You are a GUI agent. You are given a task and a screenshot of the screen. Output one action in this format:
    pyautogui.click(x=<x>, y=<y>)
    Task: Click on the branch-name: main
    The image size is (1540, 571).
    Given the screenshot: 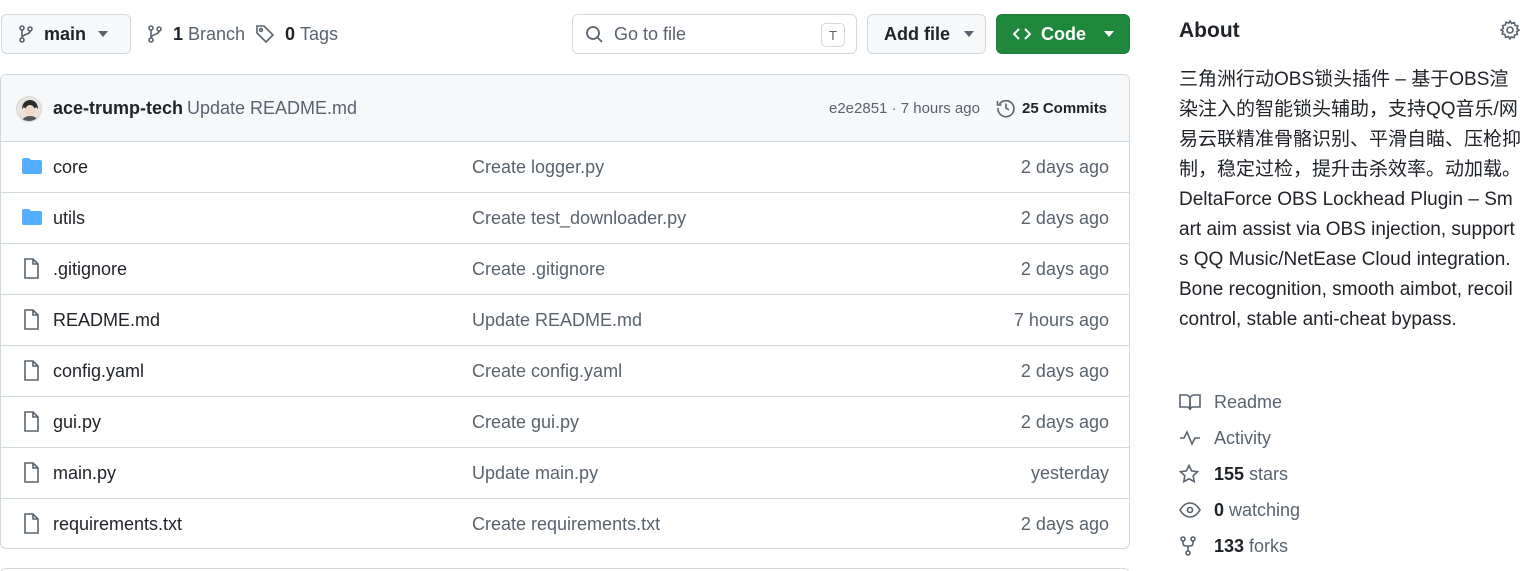 What is the action you would take?
    pyautogui.click(x=65, y=33)
    